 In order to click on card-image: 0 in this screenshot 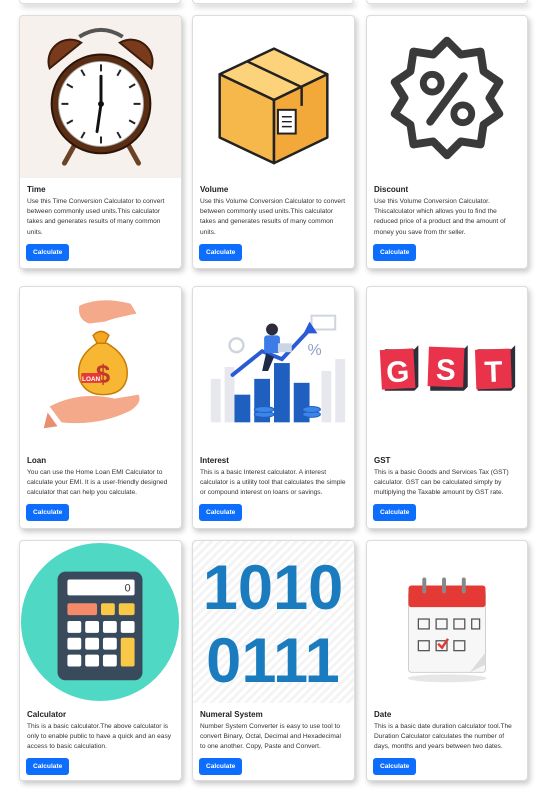, I will do `click(100, 622)`.